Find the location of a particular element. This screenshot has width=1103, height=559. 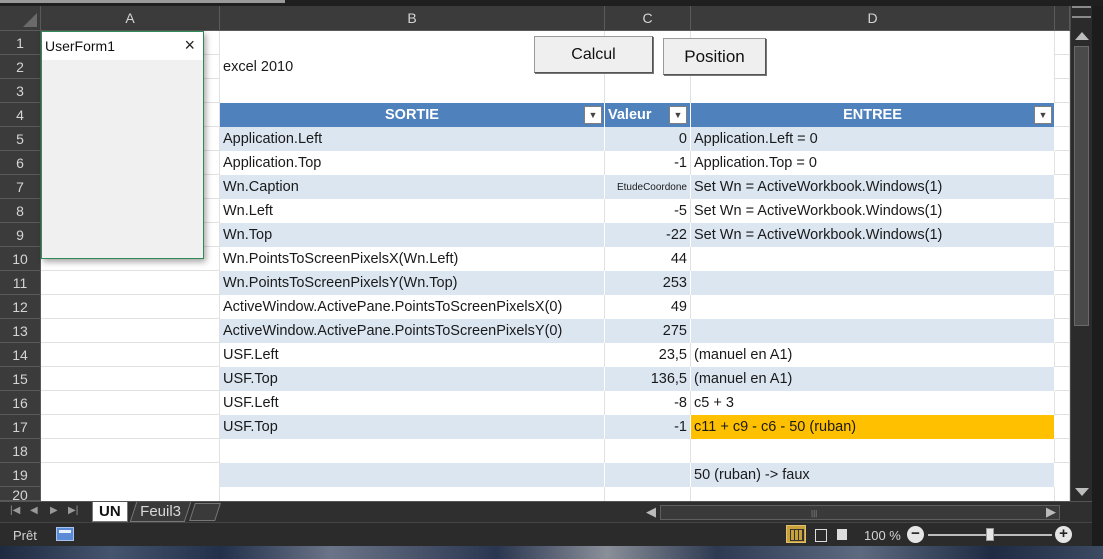

row-header: 15 is located at coordinates (20, 379).